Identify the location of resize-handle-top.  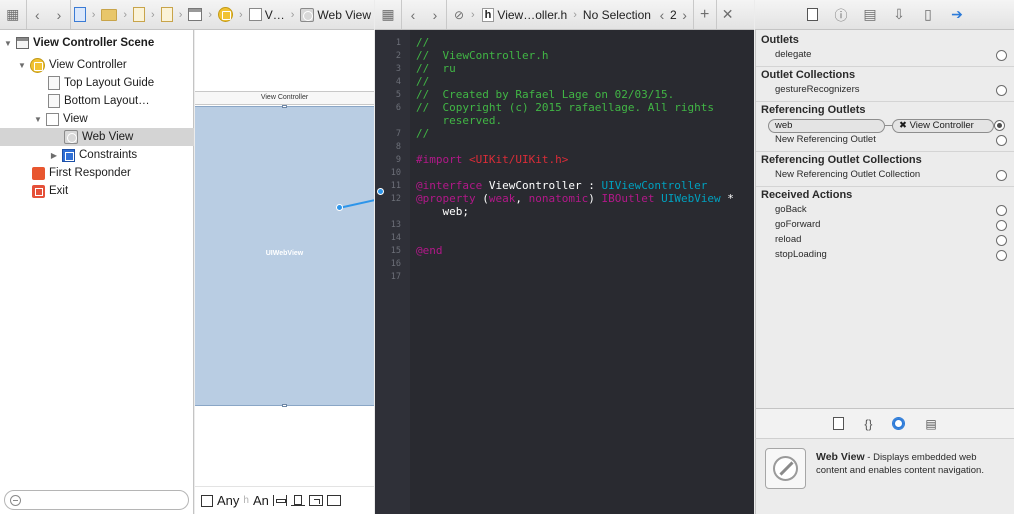
(284, 106).